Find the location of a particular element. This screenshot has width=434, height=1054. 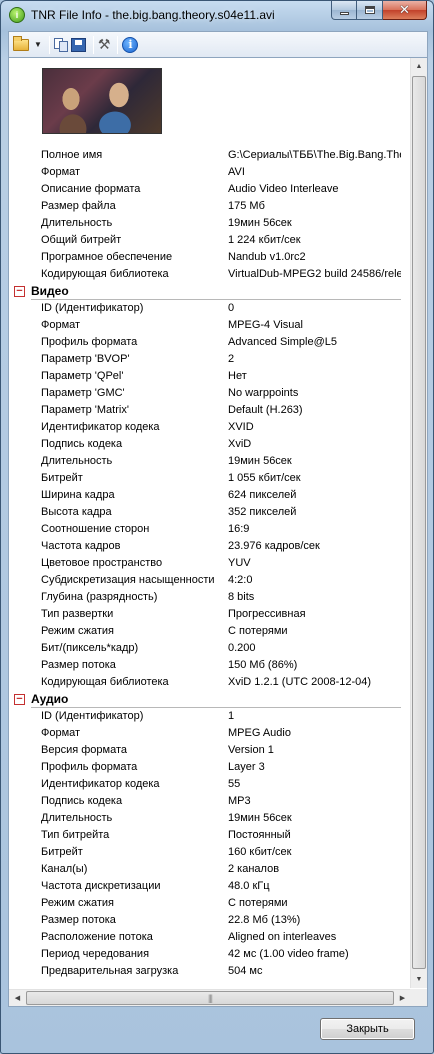

close-window-button: ✕ is located at coordinates (405, 10).